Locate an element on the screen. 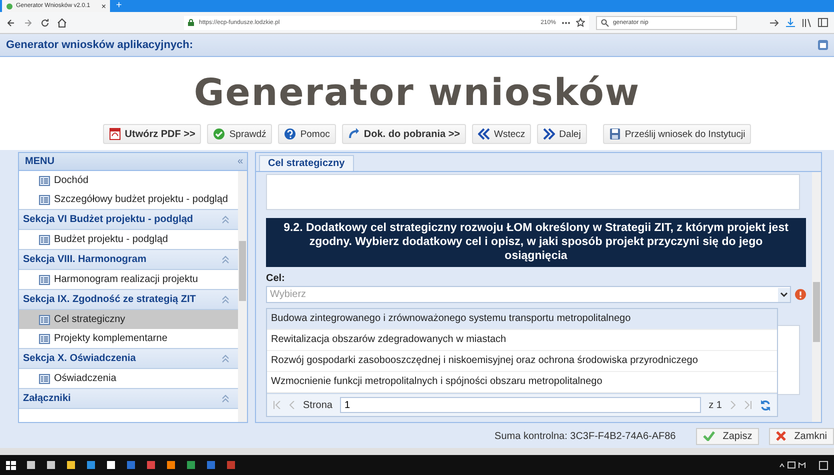 This screenshot has width=834, height=475. menu-item: Dochód is located at coordinates (128, 180).